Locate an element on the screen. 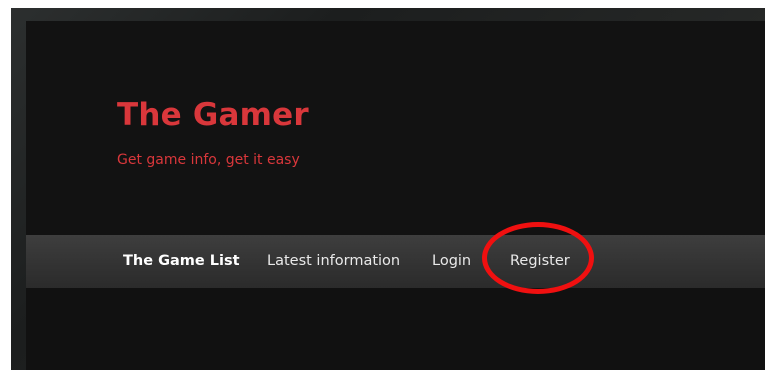 This screenshot has width=765, height=370. site-title: The Gamer is located at coordinates (213, 115).